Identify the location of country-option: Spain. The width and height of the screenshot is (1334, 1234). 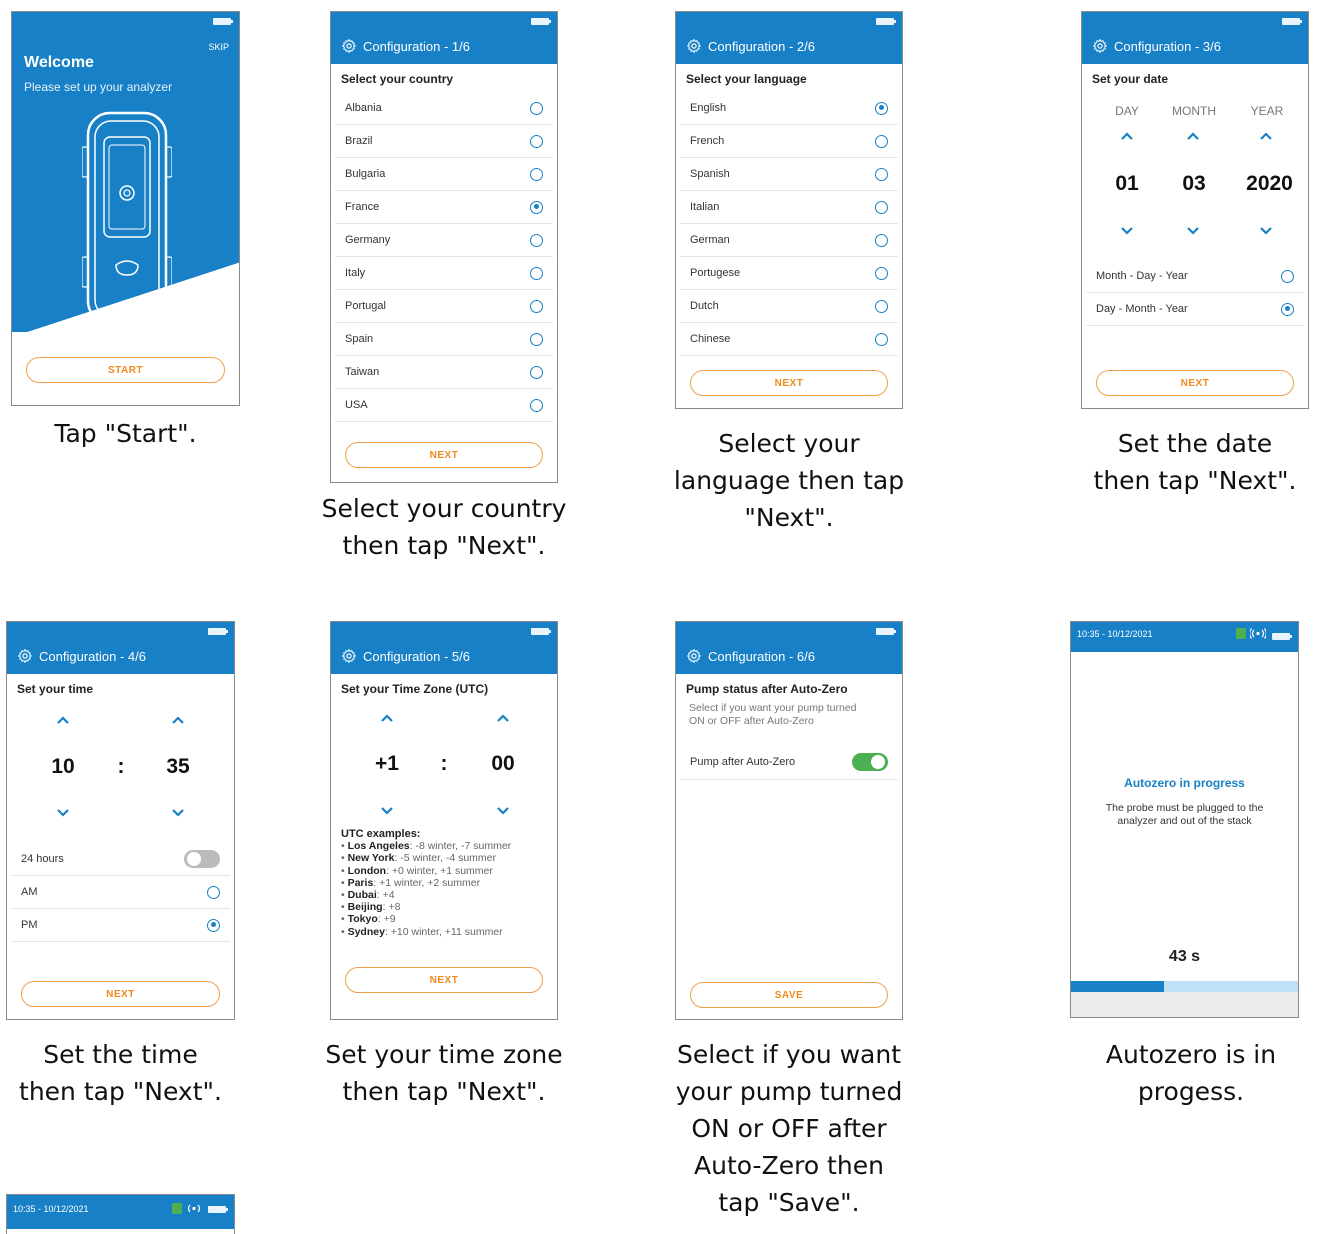
(444, 339).